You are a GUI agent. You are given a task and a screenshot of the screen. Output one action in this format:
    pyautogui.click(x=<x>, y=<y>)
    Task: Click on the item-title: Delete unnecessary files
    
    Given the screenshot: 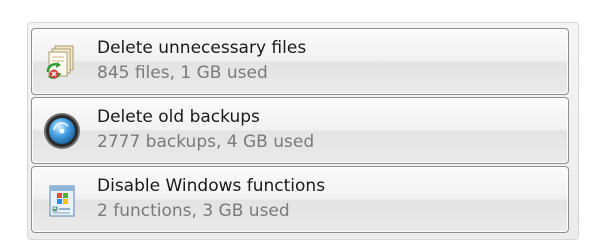 What is the action you would take?
    pyautogui.click(x=202, y=48)
    